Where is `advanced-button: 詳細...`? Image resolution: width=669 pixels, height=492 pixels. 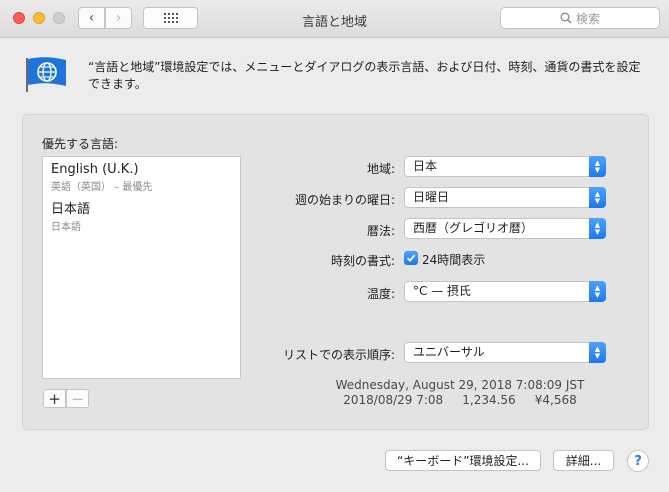
advanced-button: 詳細... is located at coordinates (583, 460).